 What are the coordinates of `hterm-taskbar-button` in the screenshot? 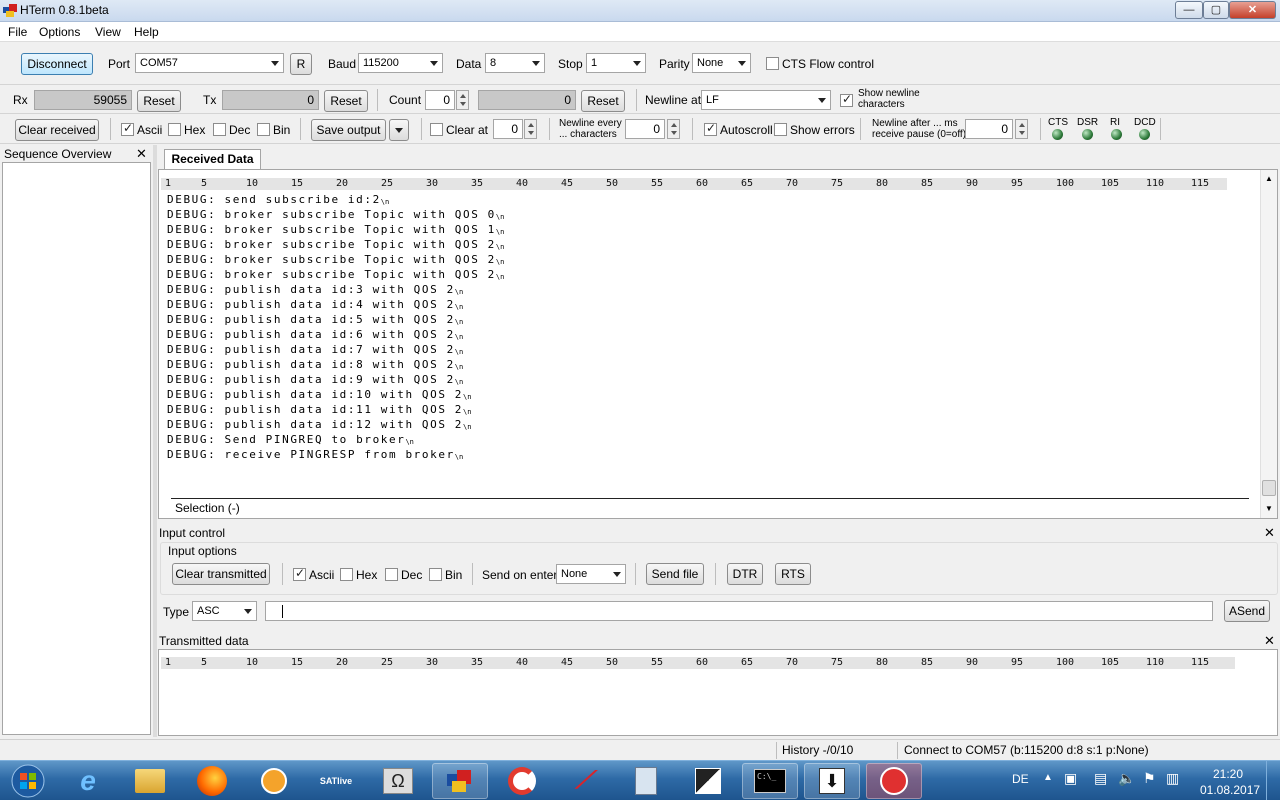 It's located at (460, 781).